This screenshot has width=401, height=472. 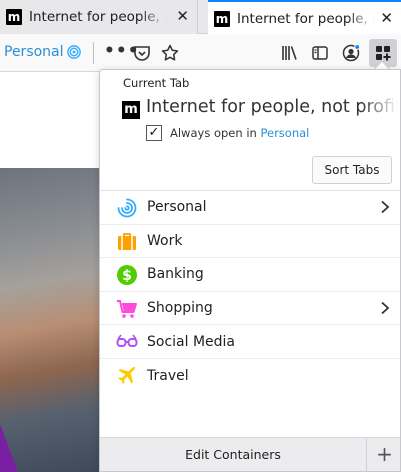 What do you see at coordinates (272, 107) in the screenshot?
I see `current-tab-title: Internet for people, not profit` at bounding box center [272, 107].